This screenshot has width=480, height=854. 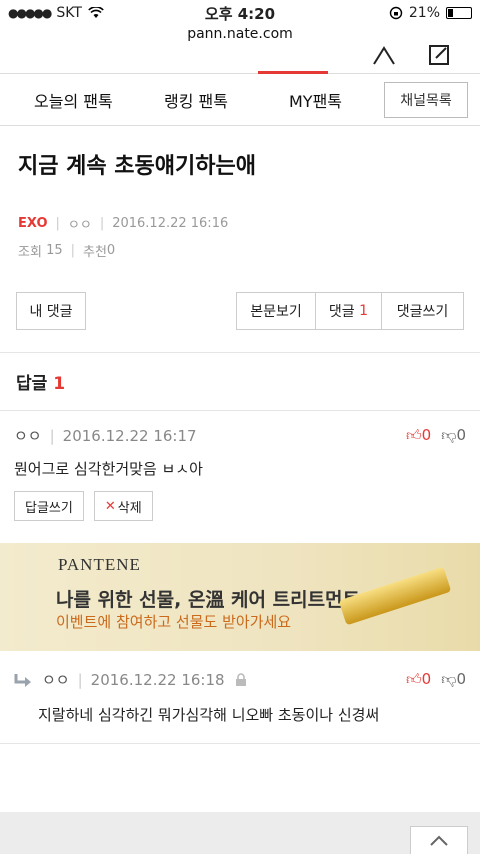 I want to click on clock: 오후 4:20, so click(x=240, y=13).